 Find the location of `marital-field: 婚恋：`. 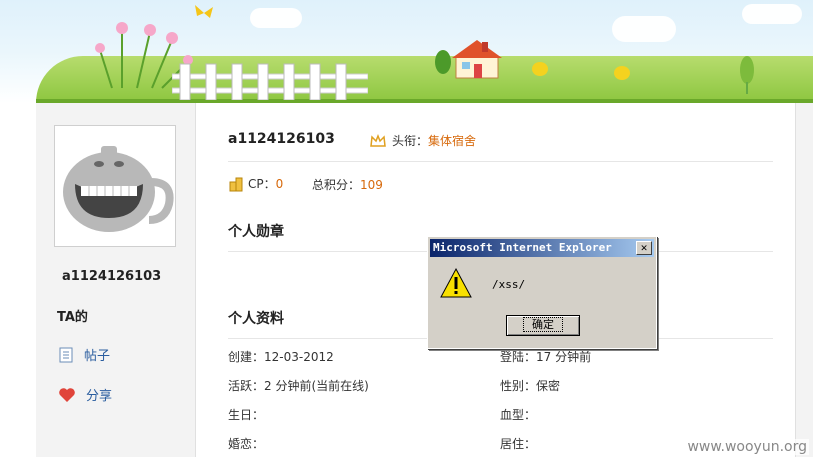

marital-field: 婚恋： is located at coordinates (246, 444).